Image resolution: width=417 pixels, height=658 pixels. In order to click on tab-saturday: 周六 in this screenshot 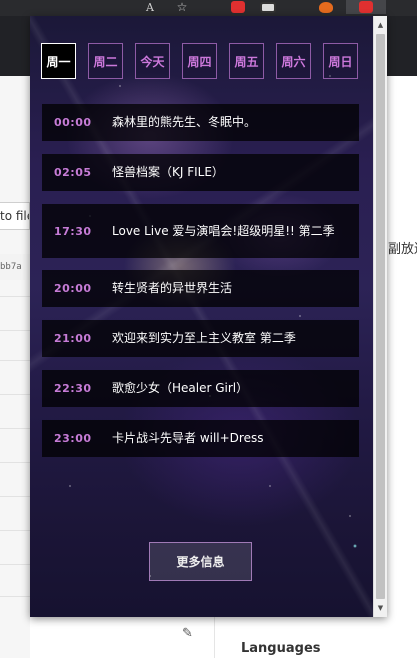, I will do `click(293, 61)`.